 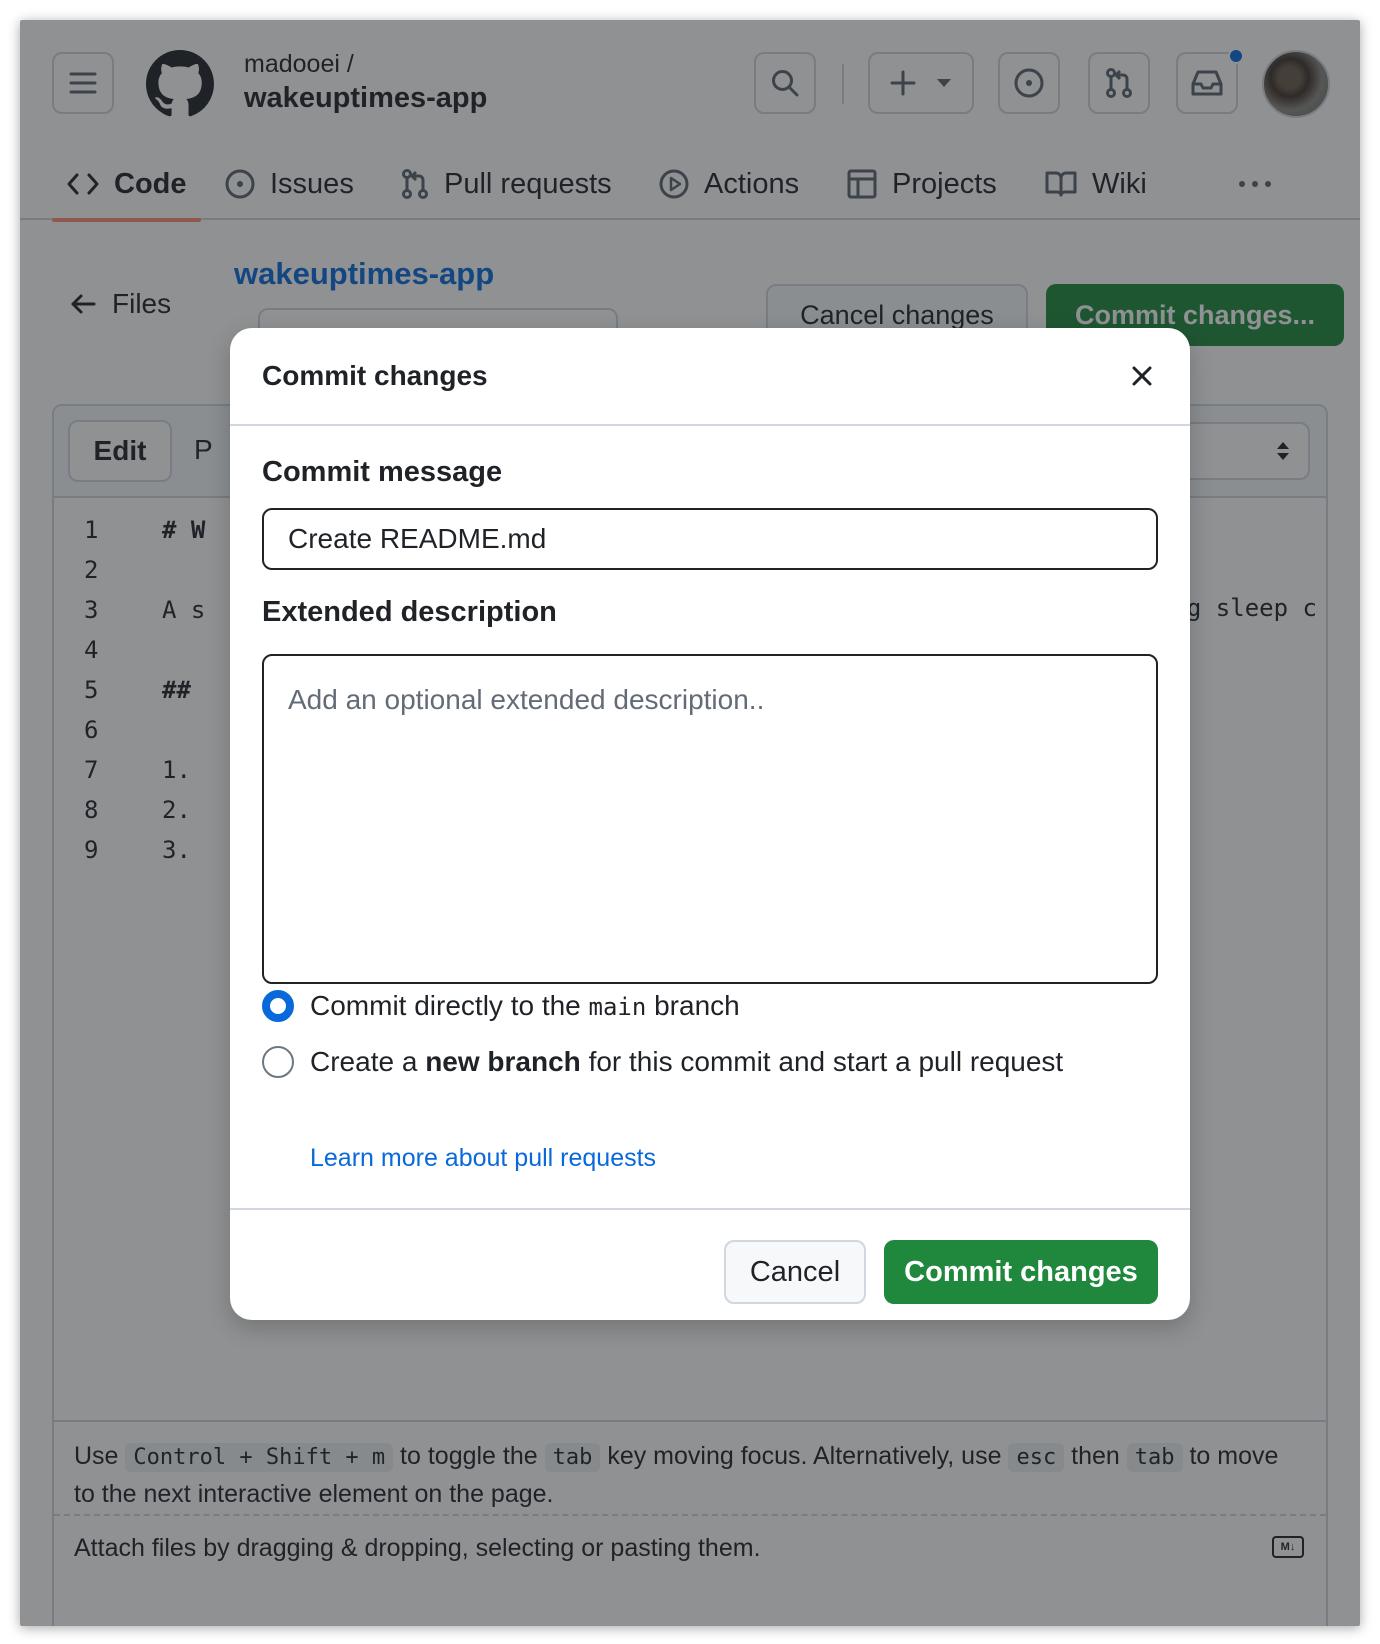 I want to click on radio-checked, so click(x=278, y=1006).